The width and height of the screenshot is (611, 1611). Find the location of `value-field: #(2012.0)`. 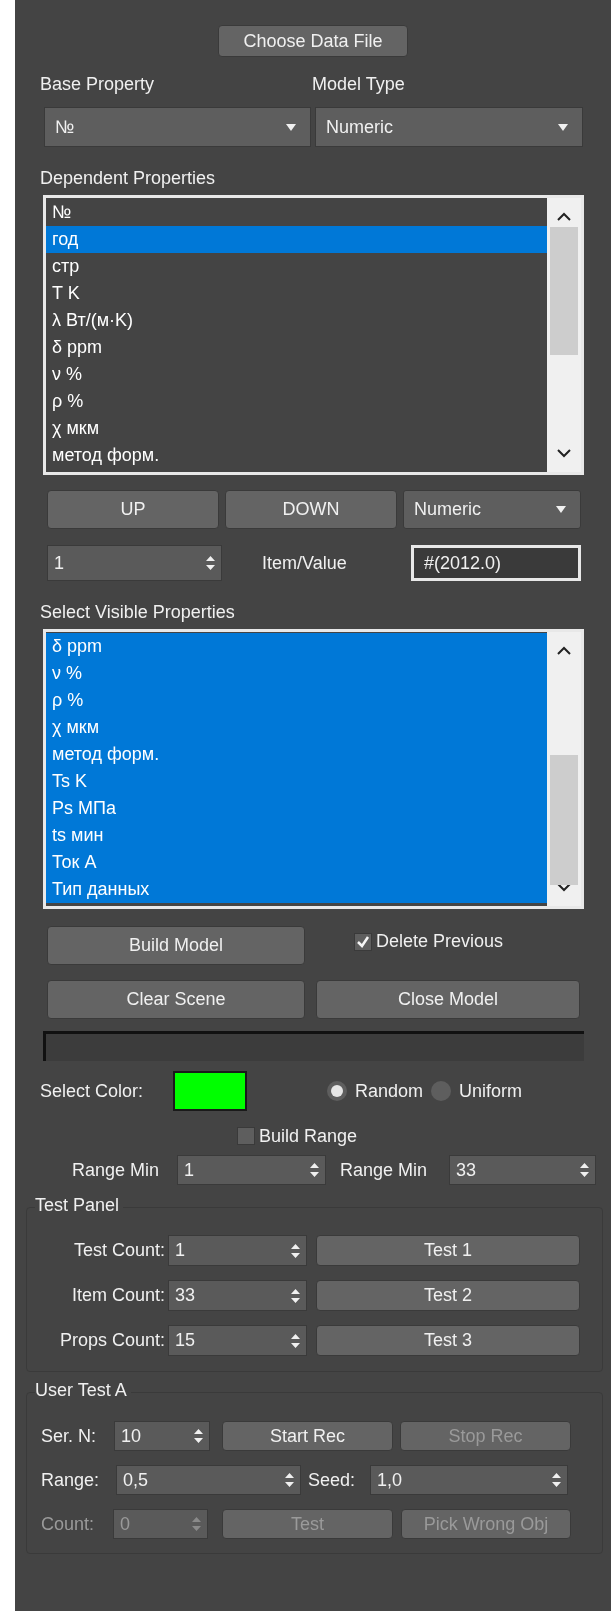

value-field: #(2012.0) is located at coordinates (496, 563).